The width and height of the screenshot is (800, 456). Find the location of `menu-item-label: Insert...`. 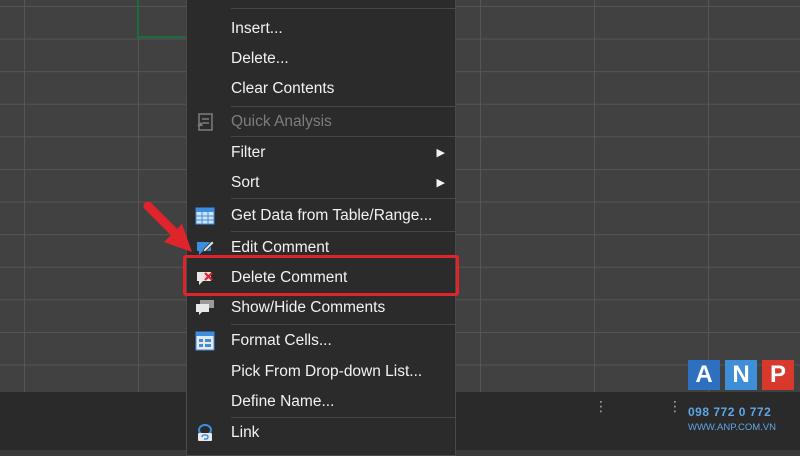

menu-item-label: Insert... is located at coordinates (257, 28).